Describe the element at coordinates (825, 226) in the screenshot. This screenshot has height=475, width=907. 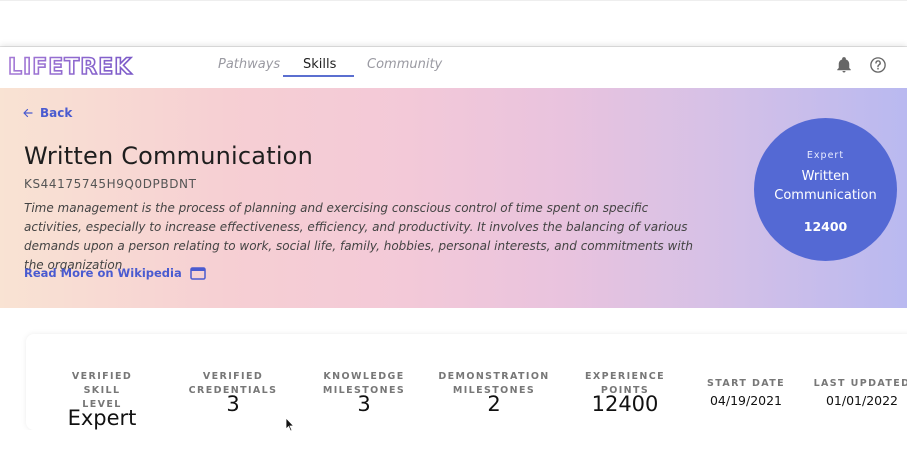
I see `badge-points: 12400` at that location.